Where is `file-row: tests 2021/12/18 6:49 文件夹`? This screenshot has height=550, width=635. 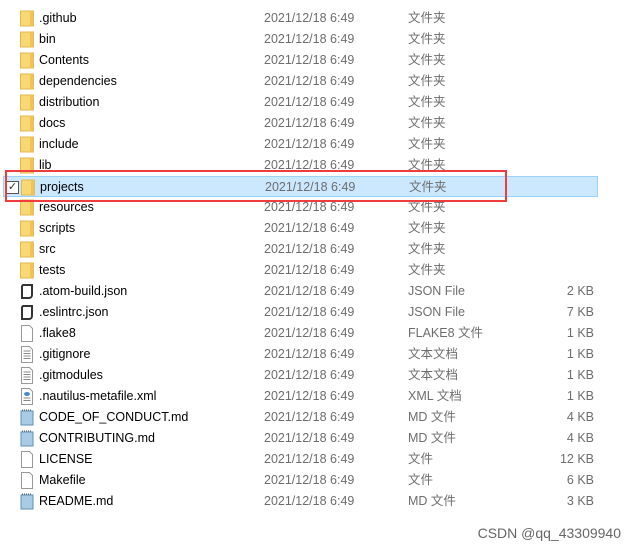 file-row: tests 2021/12/18 6:49 文件夹 is located at coordinates (300, 270).